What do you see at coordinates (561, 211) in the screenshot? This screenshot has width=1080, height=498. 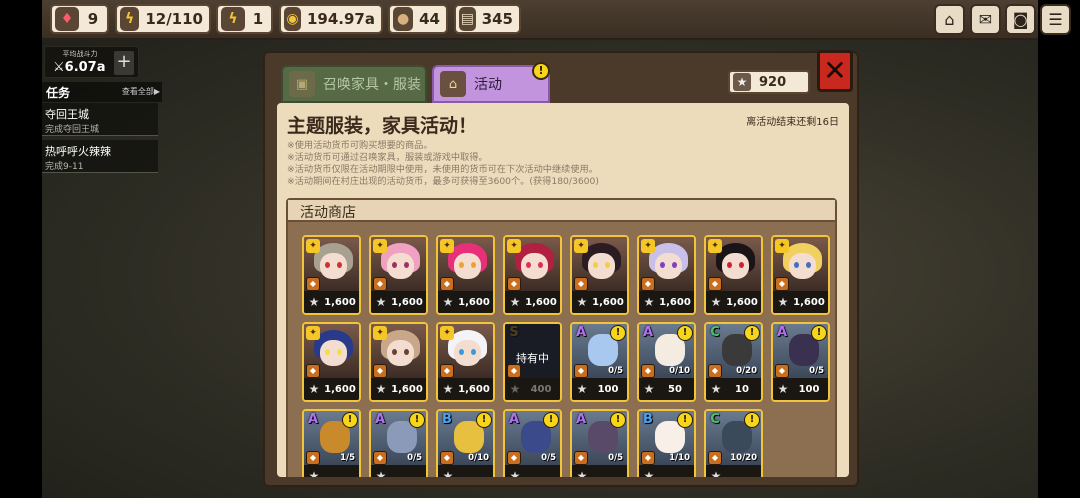 I see `shop-header: 活动商店` at bounding box center [561, 211].